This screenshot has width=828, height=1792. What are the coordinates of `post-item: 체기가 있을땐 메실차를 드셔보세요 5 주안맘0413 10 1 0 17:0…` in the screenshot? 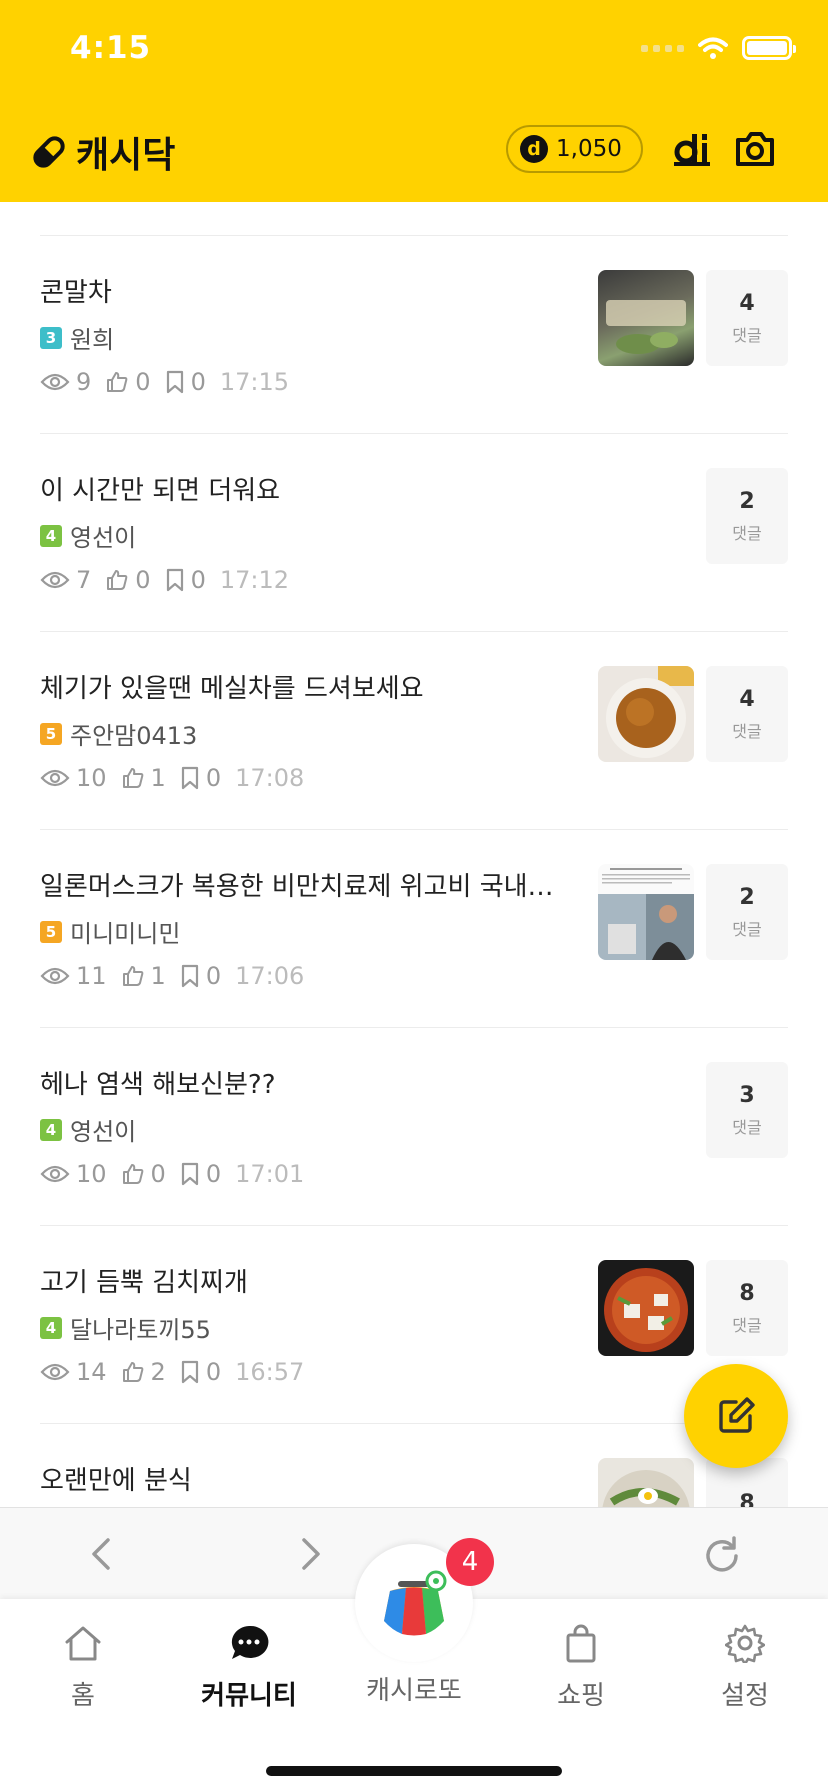 It's located at (414, 731).